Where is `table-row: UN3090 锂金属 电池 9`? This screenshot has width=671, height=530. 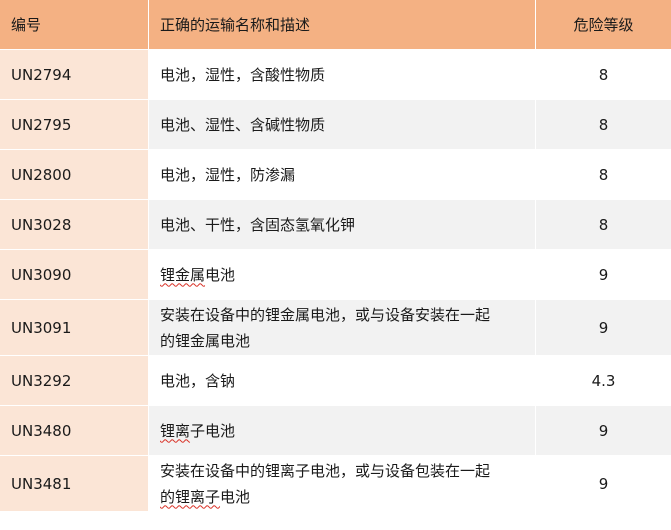 table-row: UN3090 锂金属 电池 9 is located at coordinates (335, 275).